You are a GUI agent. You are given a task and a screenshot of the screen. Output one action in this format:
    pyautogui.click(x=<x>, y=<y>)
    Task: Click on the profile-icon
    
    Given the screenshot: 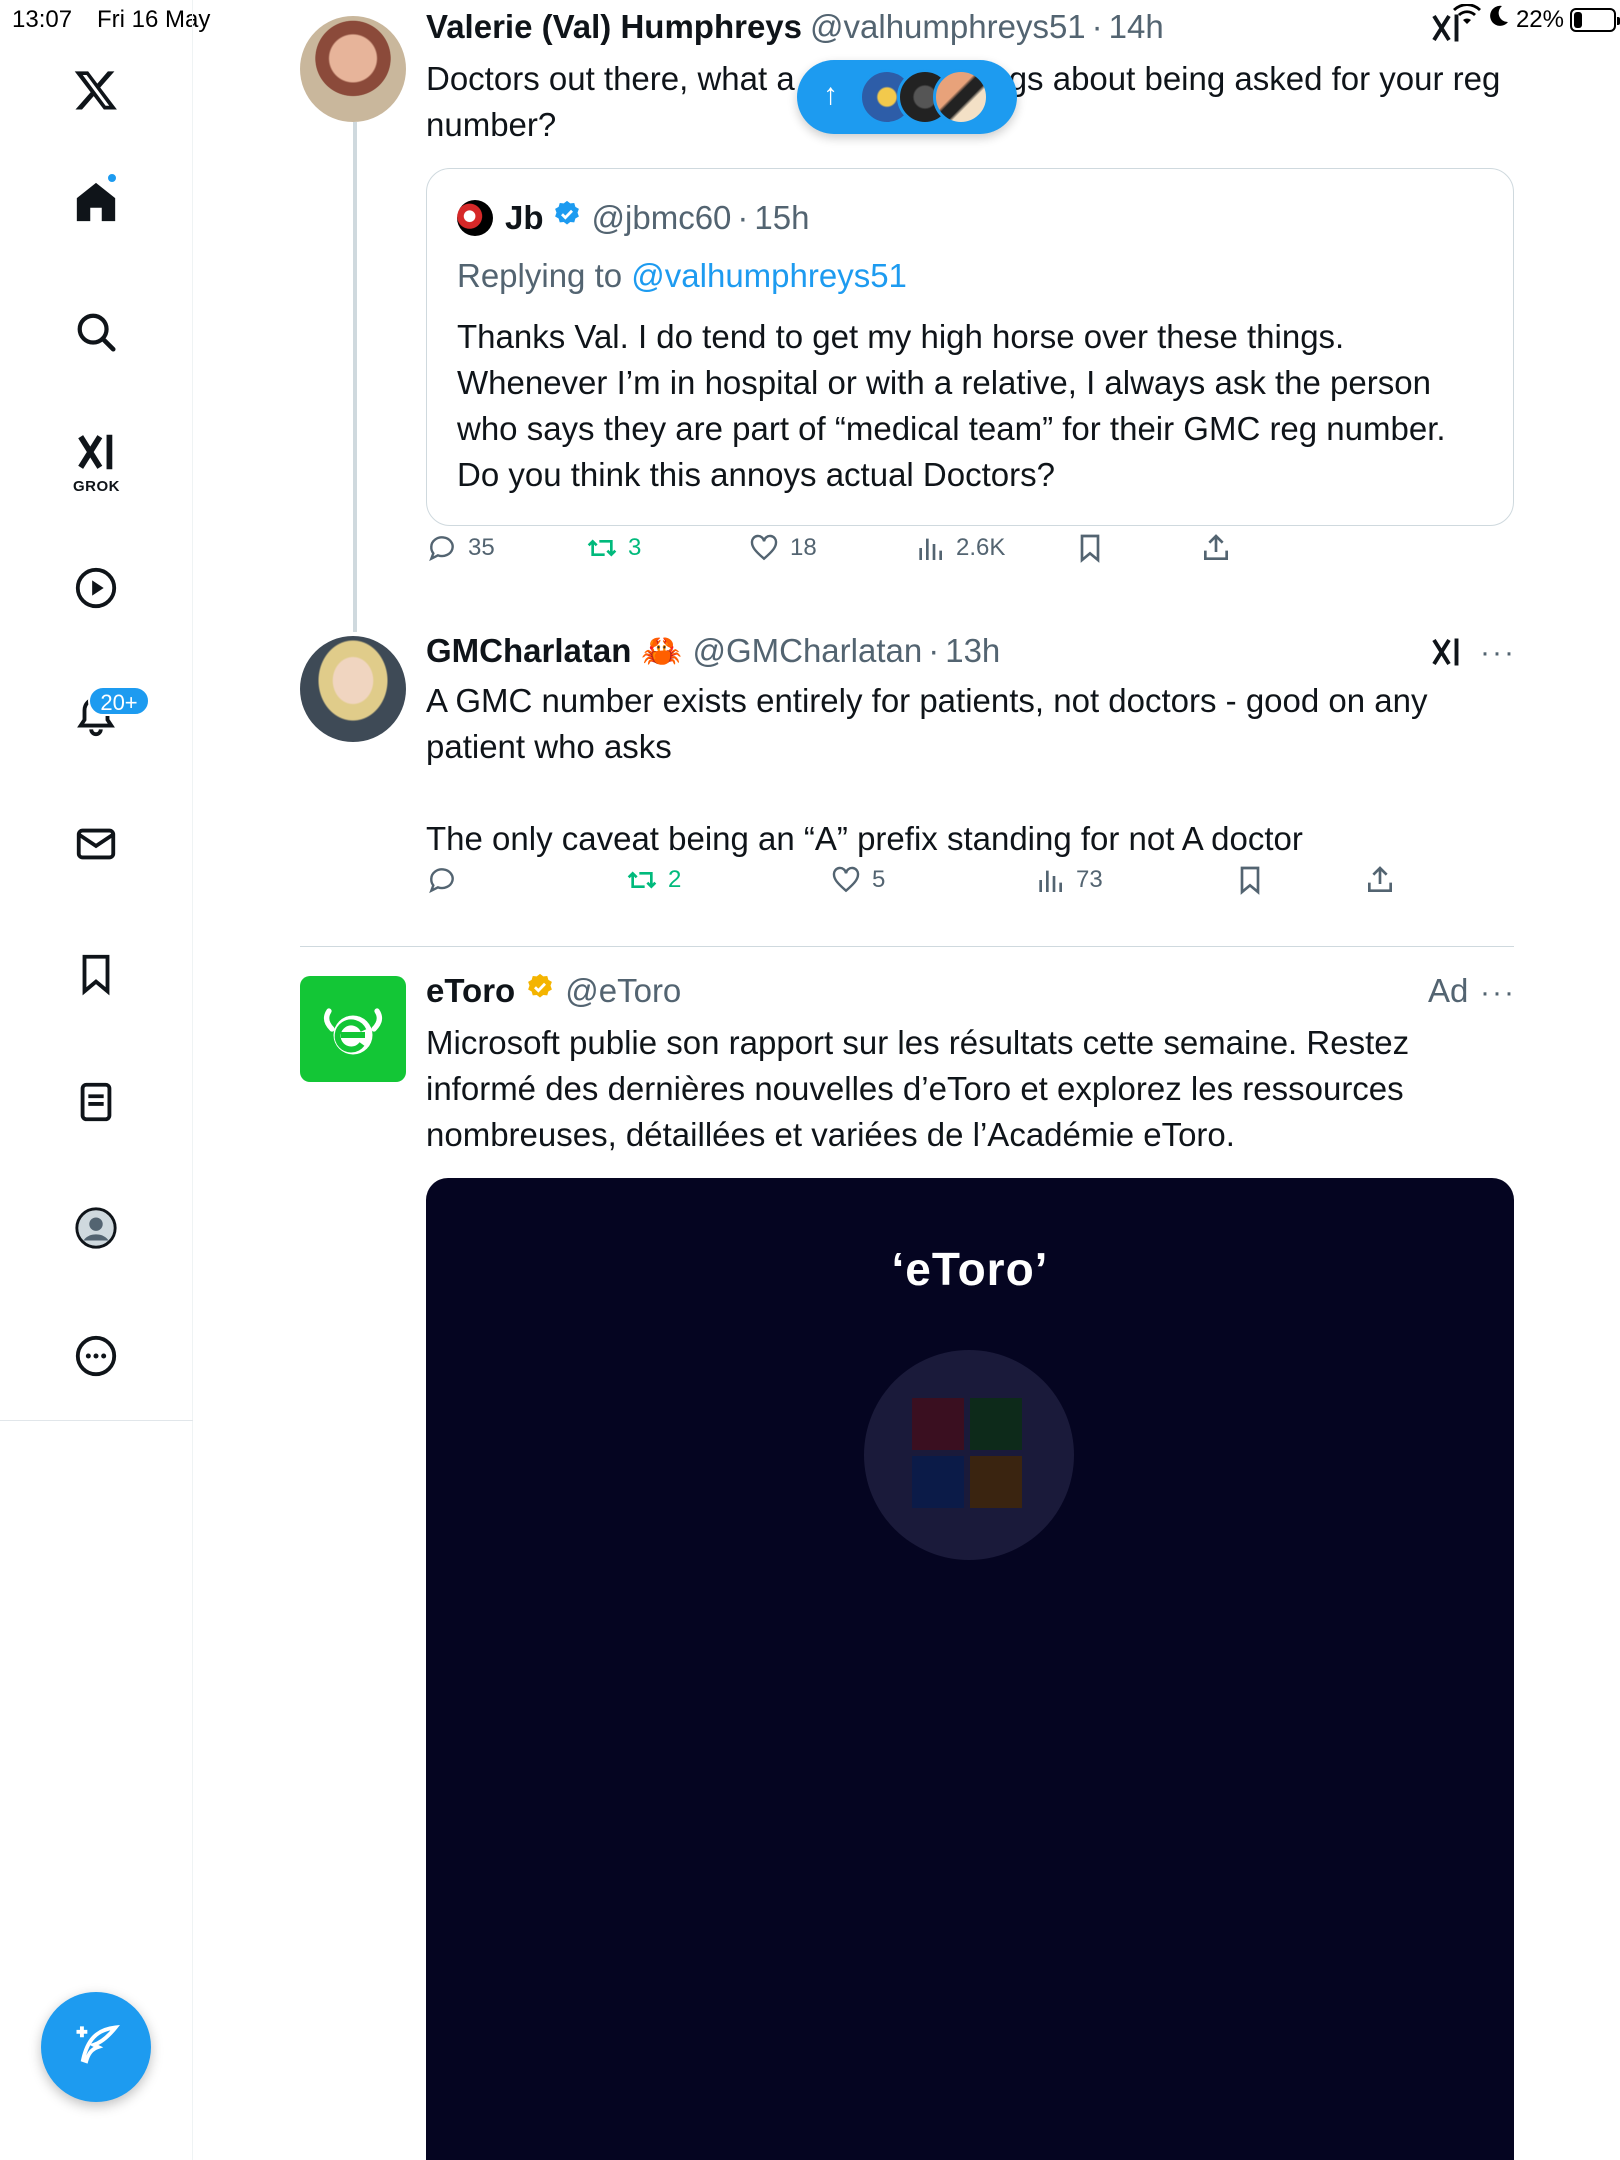 What is the action you would take?
    pyautogui.click(x=96, y=1228)
    